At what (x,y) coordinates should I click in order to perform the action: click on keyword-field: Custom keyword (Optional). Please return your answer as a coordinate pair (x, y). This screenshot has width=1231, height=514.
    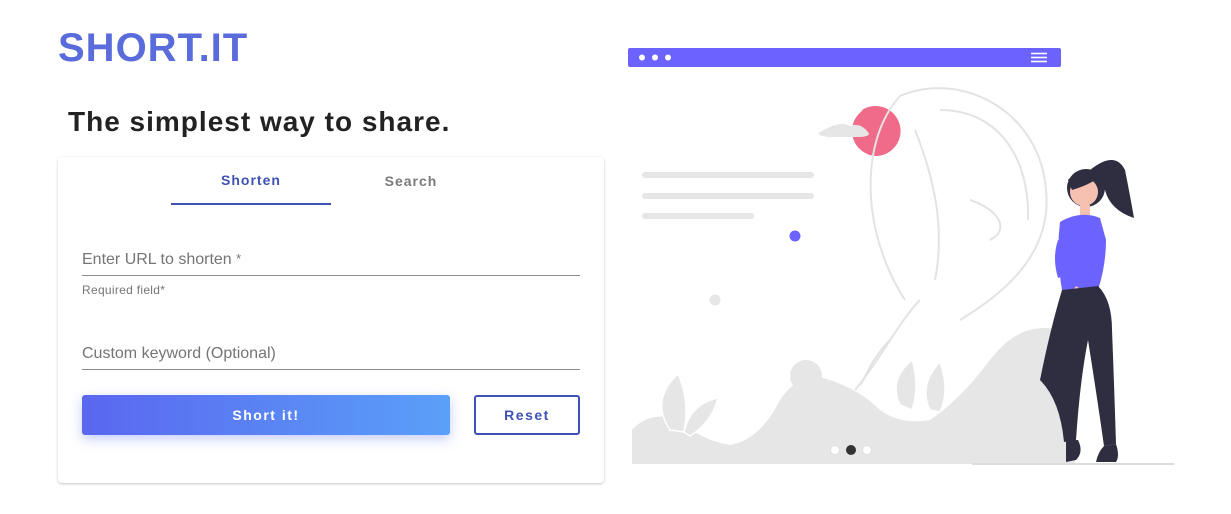
    Looking at the image, I should click on (331, 357).